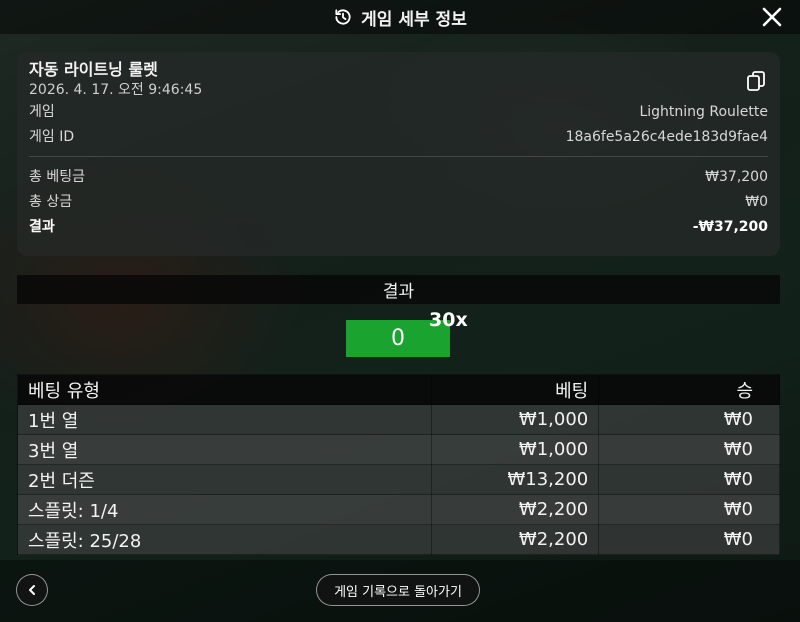 This screenshot has width=800, height=622. Describe the element at coordinates (42, 227) in the screenshot. I see `result-label: 결과` at that location.